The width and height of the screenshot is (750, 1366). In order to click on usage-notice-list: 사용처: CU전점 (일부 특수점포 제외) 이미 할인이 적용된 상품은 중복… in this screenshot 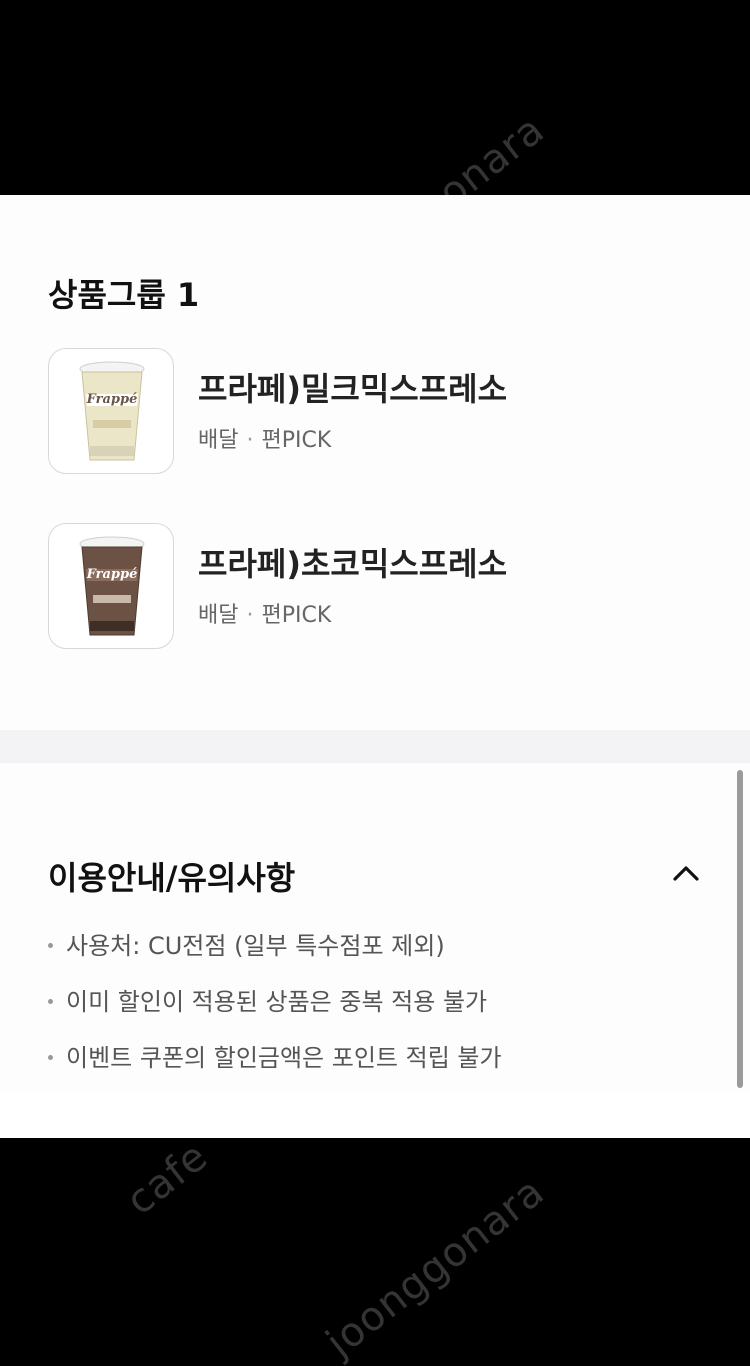, I will do `click(275, 1012)`.